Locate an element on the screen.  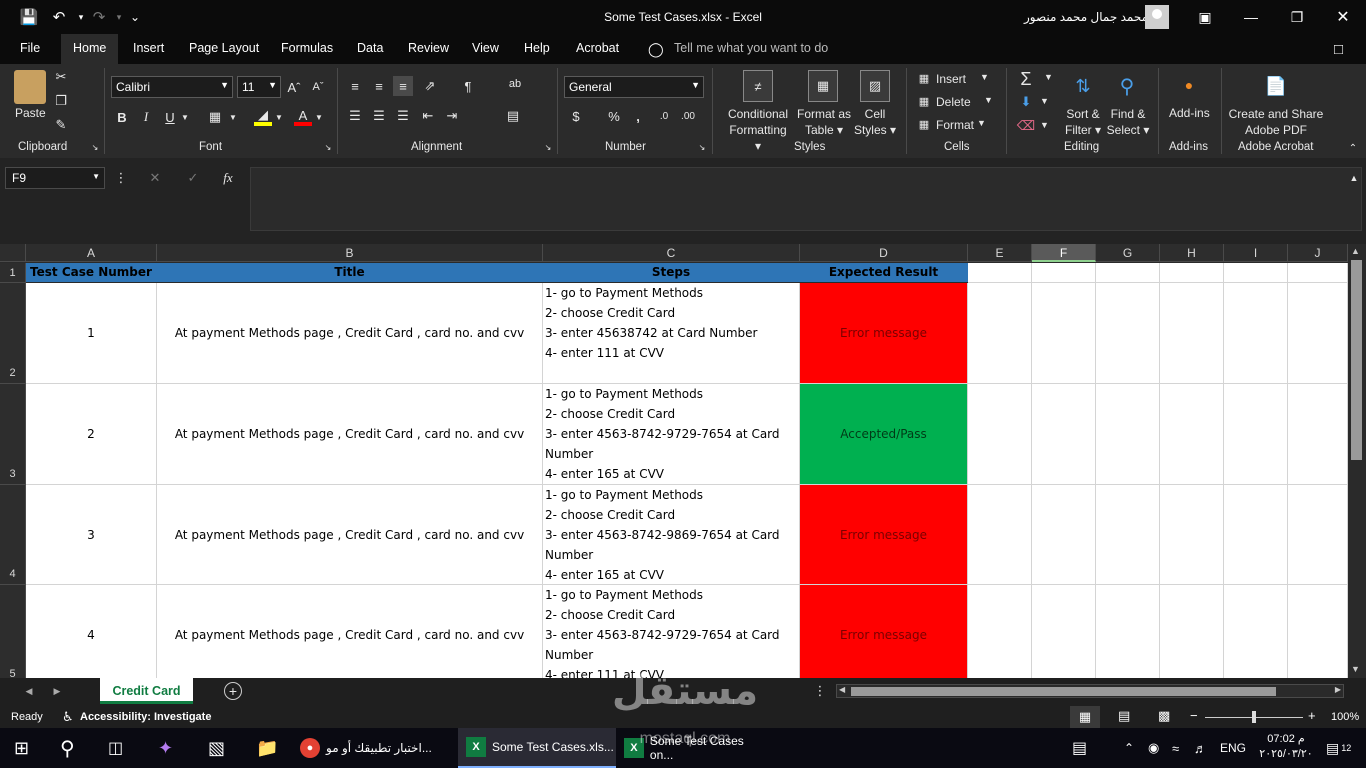
row-header: 2 is located at coordinates (13, 333).